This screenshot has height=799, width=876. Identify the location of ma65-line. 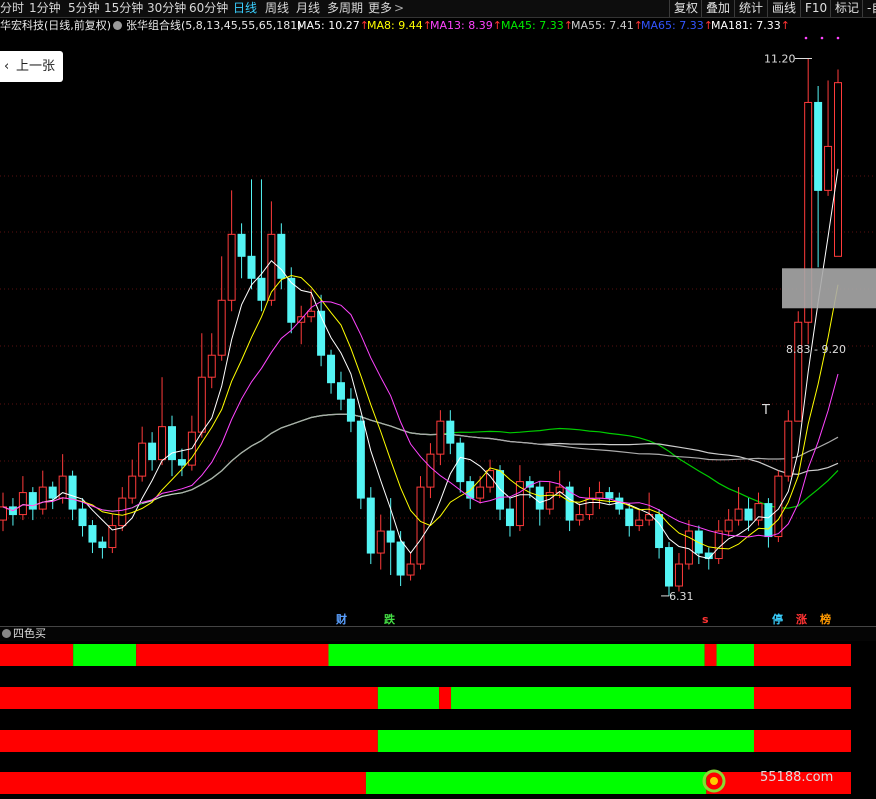
(510, 453).